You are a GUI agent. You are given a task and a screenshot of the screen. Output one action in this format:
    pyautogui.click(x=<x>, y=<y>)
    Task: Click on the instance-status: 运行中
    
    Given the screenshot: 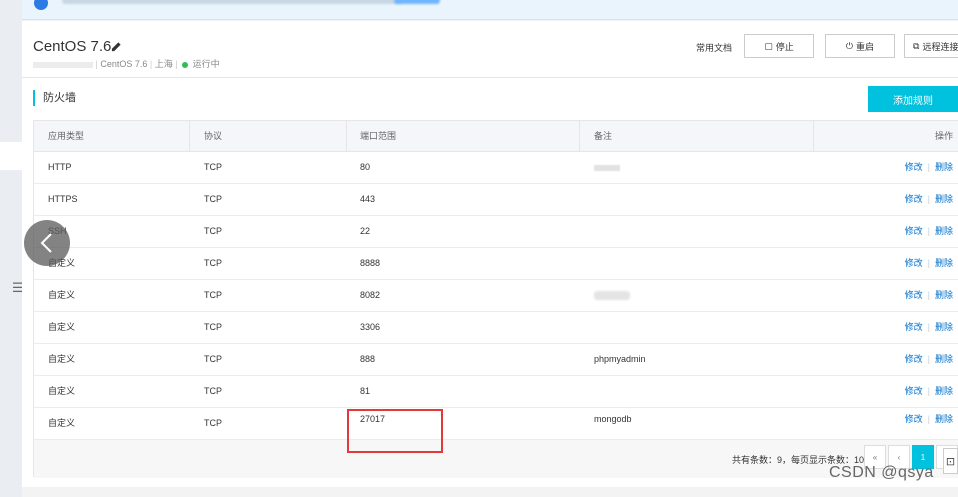 What is the action you would take?
    pyautogui.click(x=206, y=64)
    